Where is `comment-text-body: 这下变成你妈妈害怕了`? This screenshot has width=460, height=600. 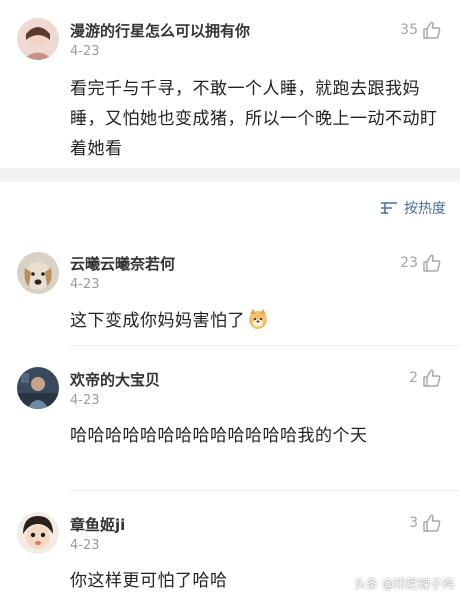
comment-text-body: 这下变成你妈妈害怕了 is located at coordinates (157, 321).